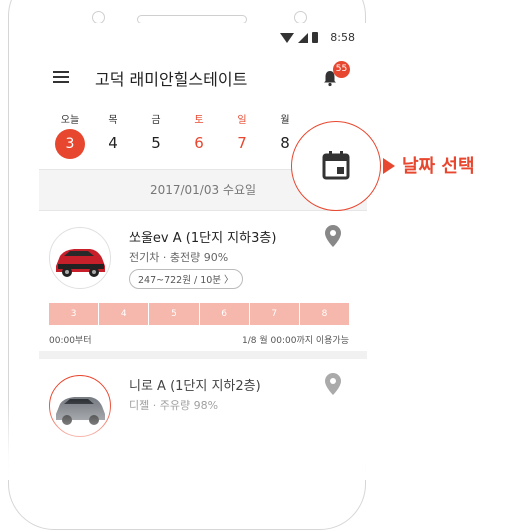 This screenshot has height=530, width=528. What do you see at coordinates (174, 314) in the screenshot?
I see `timeline-slot: 5` at bounding box center [174, 314].